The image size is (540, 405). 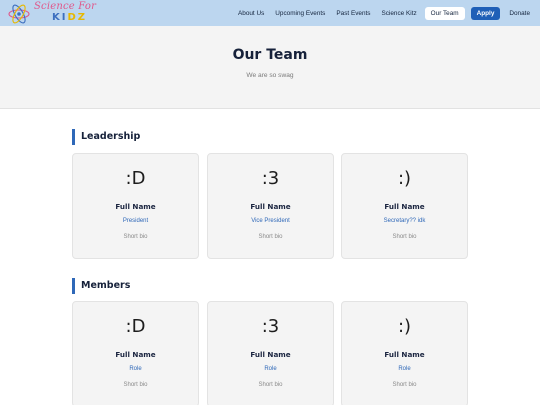 I want to click on member-role: Secretary?? idk, so click(x=404, y=221).